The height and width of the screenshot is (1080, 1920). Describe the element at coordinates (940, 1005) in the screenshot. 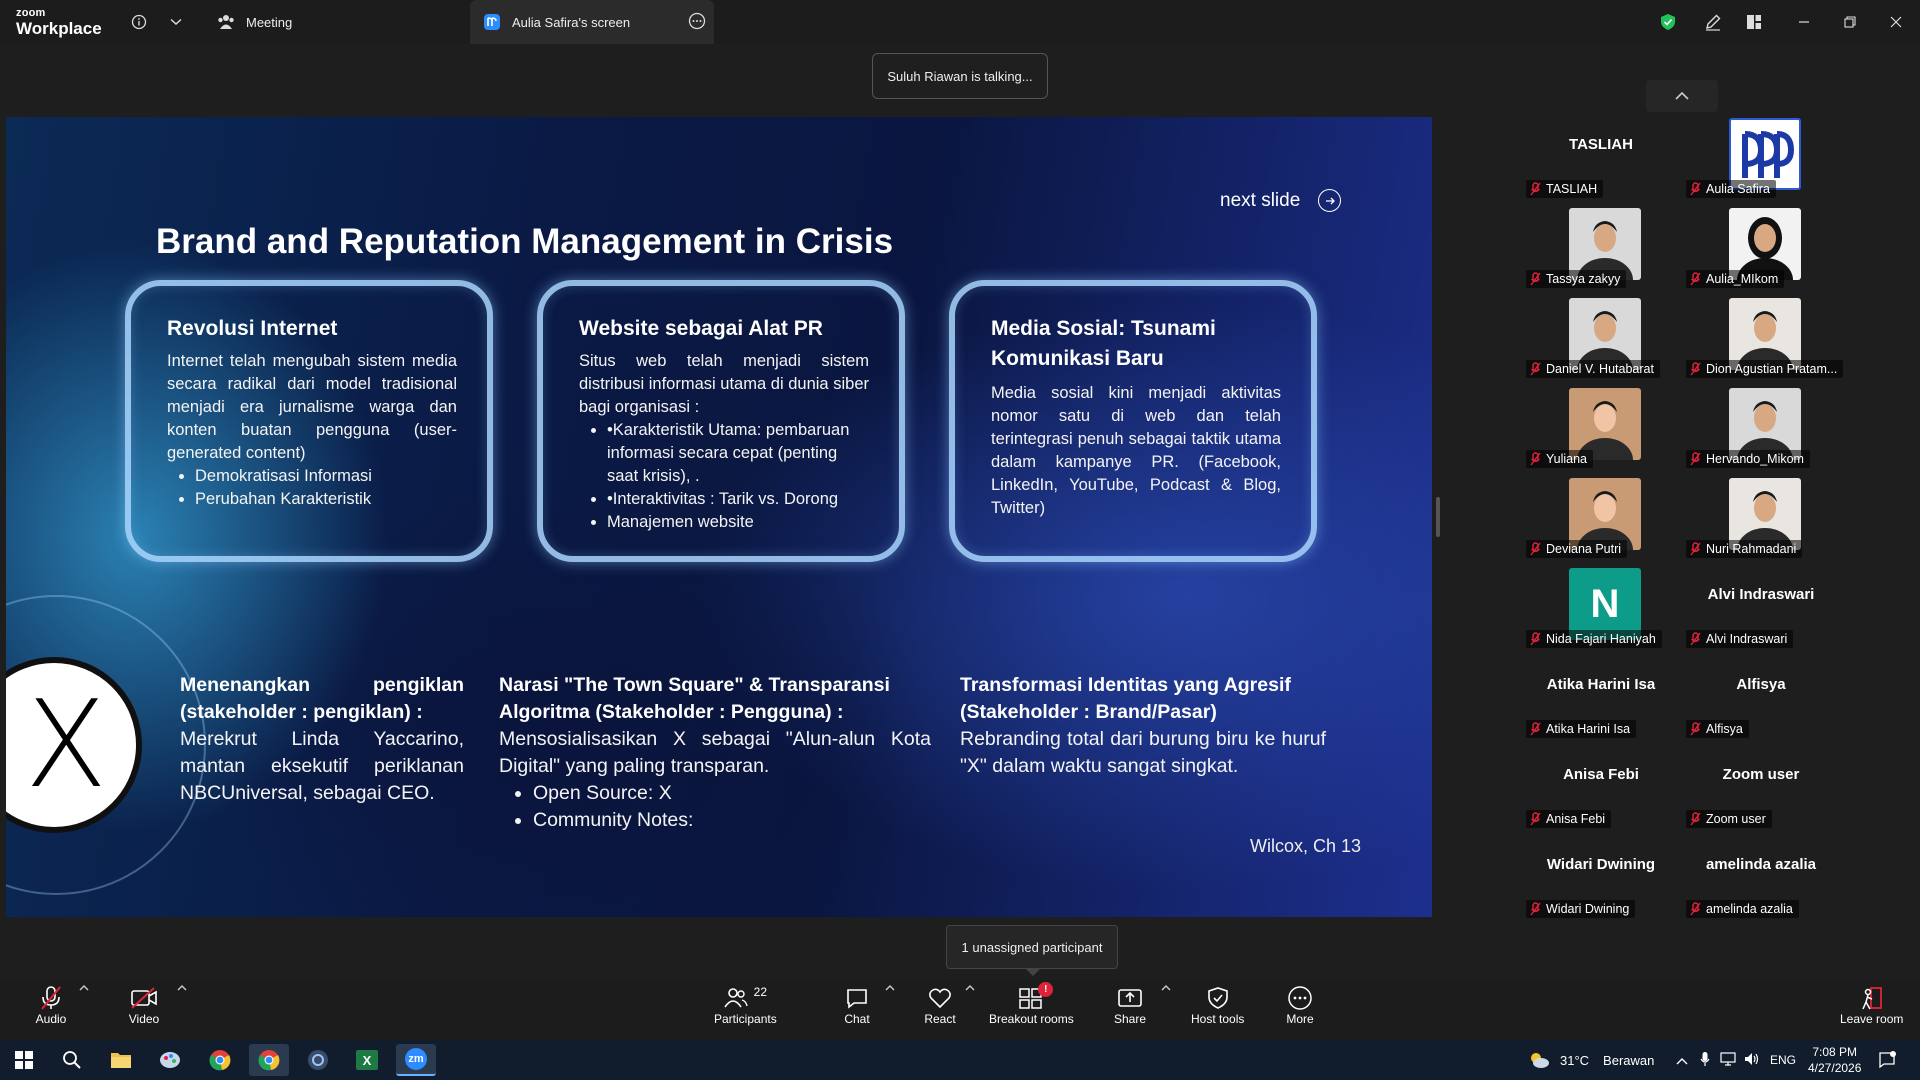

I see `react-button: React` at that location.